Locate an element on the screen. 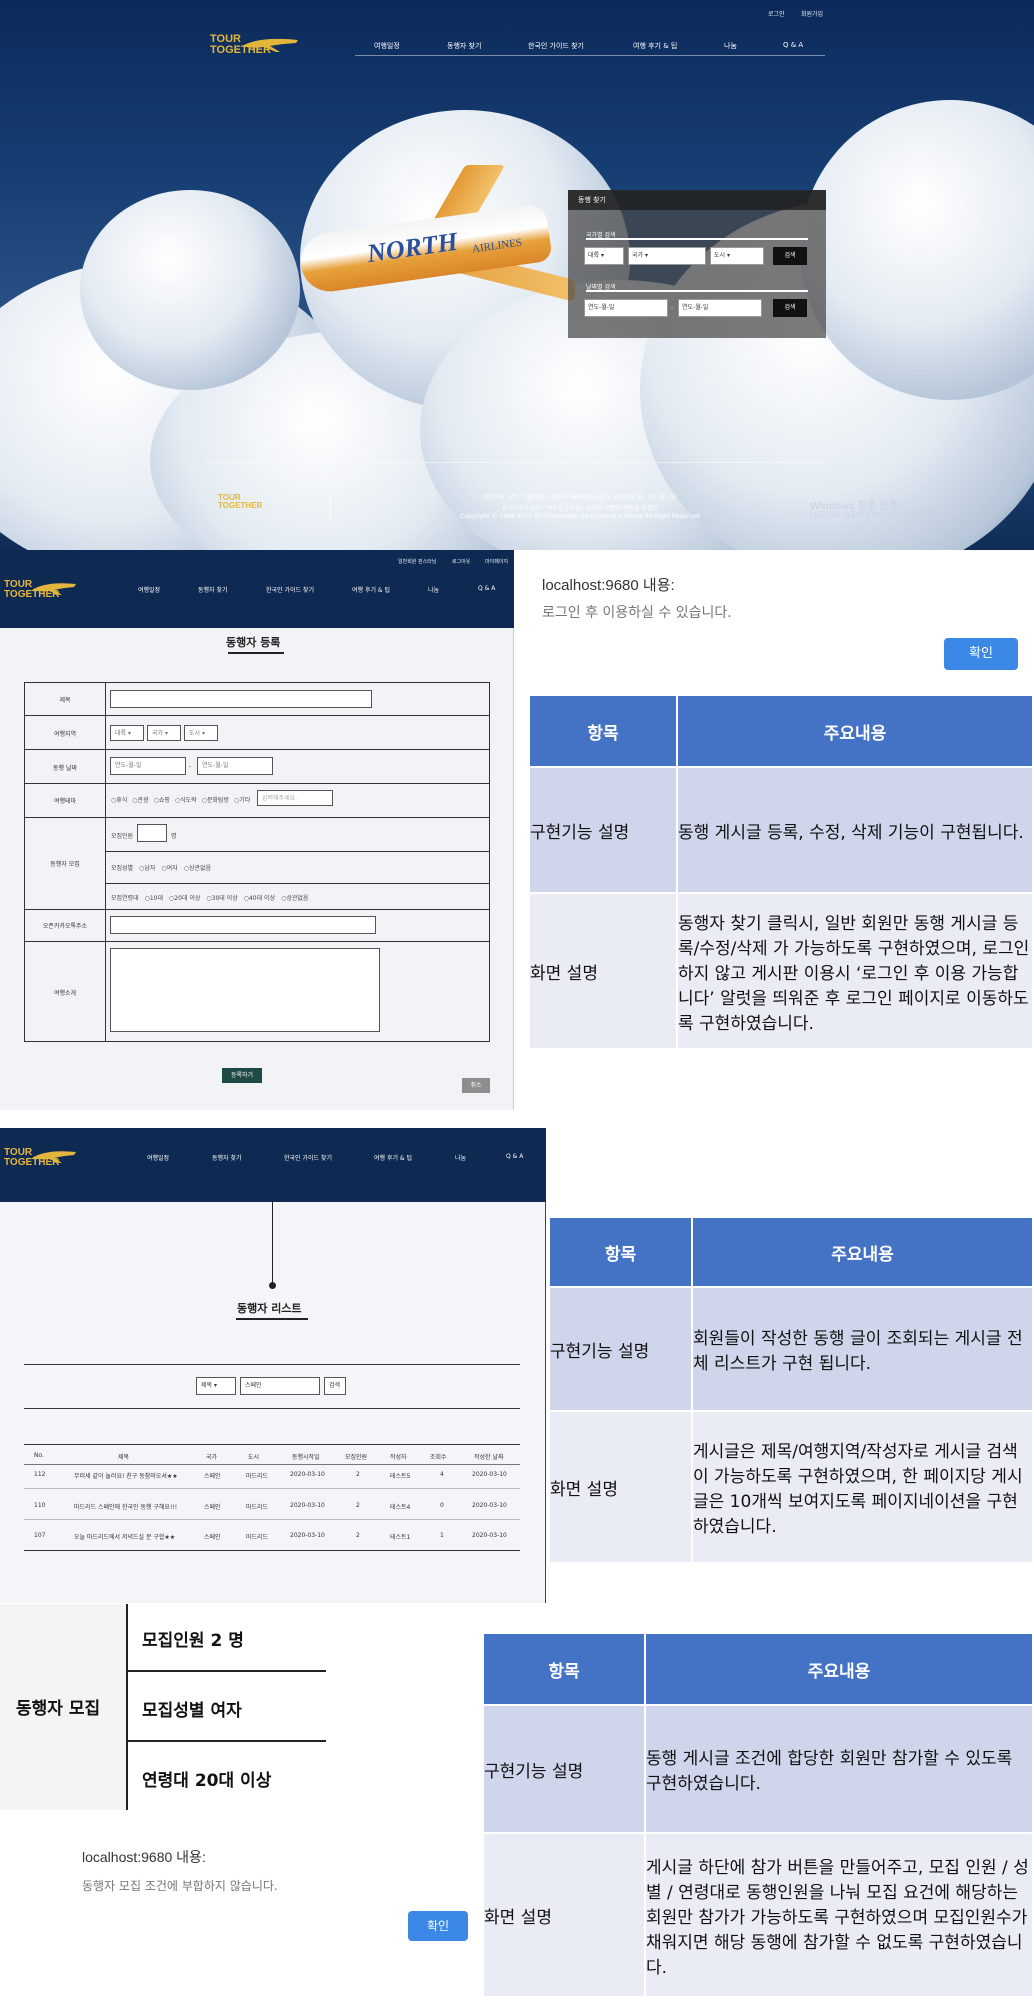 The image size is (1034, 2000). alert-message: 동행자 모집 조건에 부합하지 않습니다. is located at coordinates (180, 1886).